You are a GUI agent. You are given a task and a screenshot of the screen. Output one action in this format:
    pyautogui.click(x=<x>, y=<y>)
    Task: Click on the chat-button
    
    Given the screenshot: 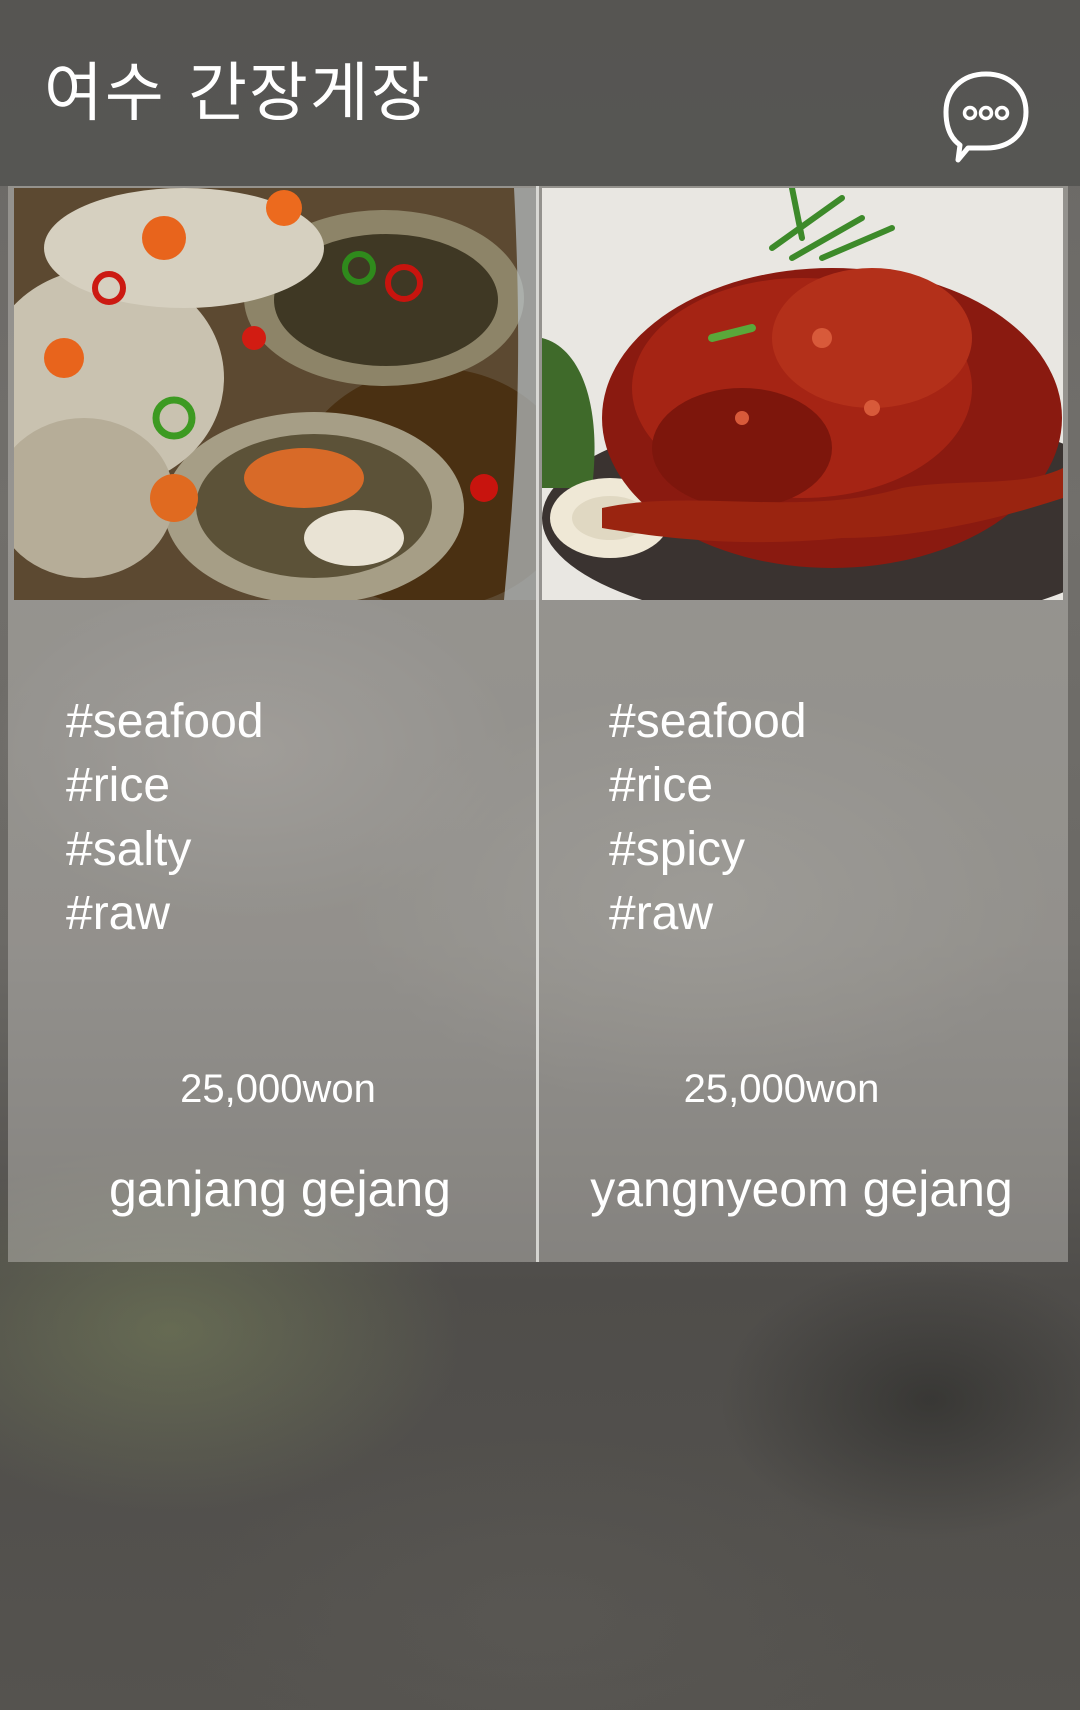 What is the action you would take?
    pyautogui.click(x=986, y=116)
    